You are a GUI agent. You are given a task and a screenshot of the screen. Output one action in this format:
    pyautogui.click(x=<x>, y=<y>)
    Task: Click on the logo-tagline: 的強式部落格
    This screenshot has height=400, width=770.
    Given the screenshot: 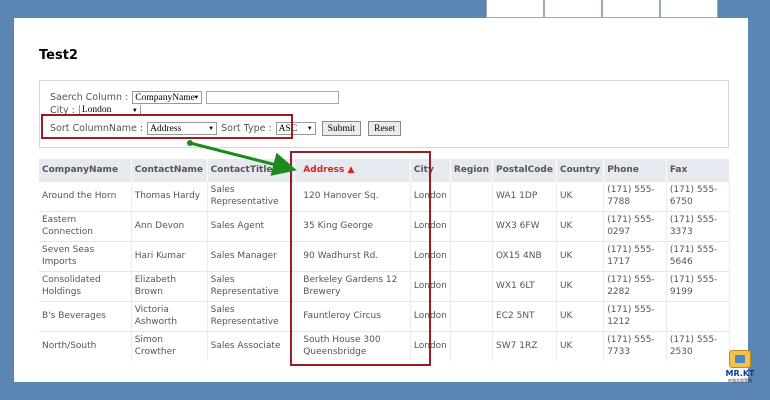 What is the action you would take?
    pyautogui.click(x=740, y=380)
    